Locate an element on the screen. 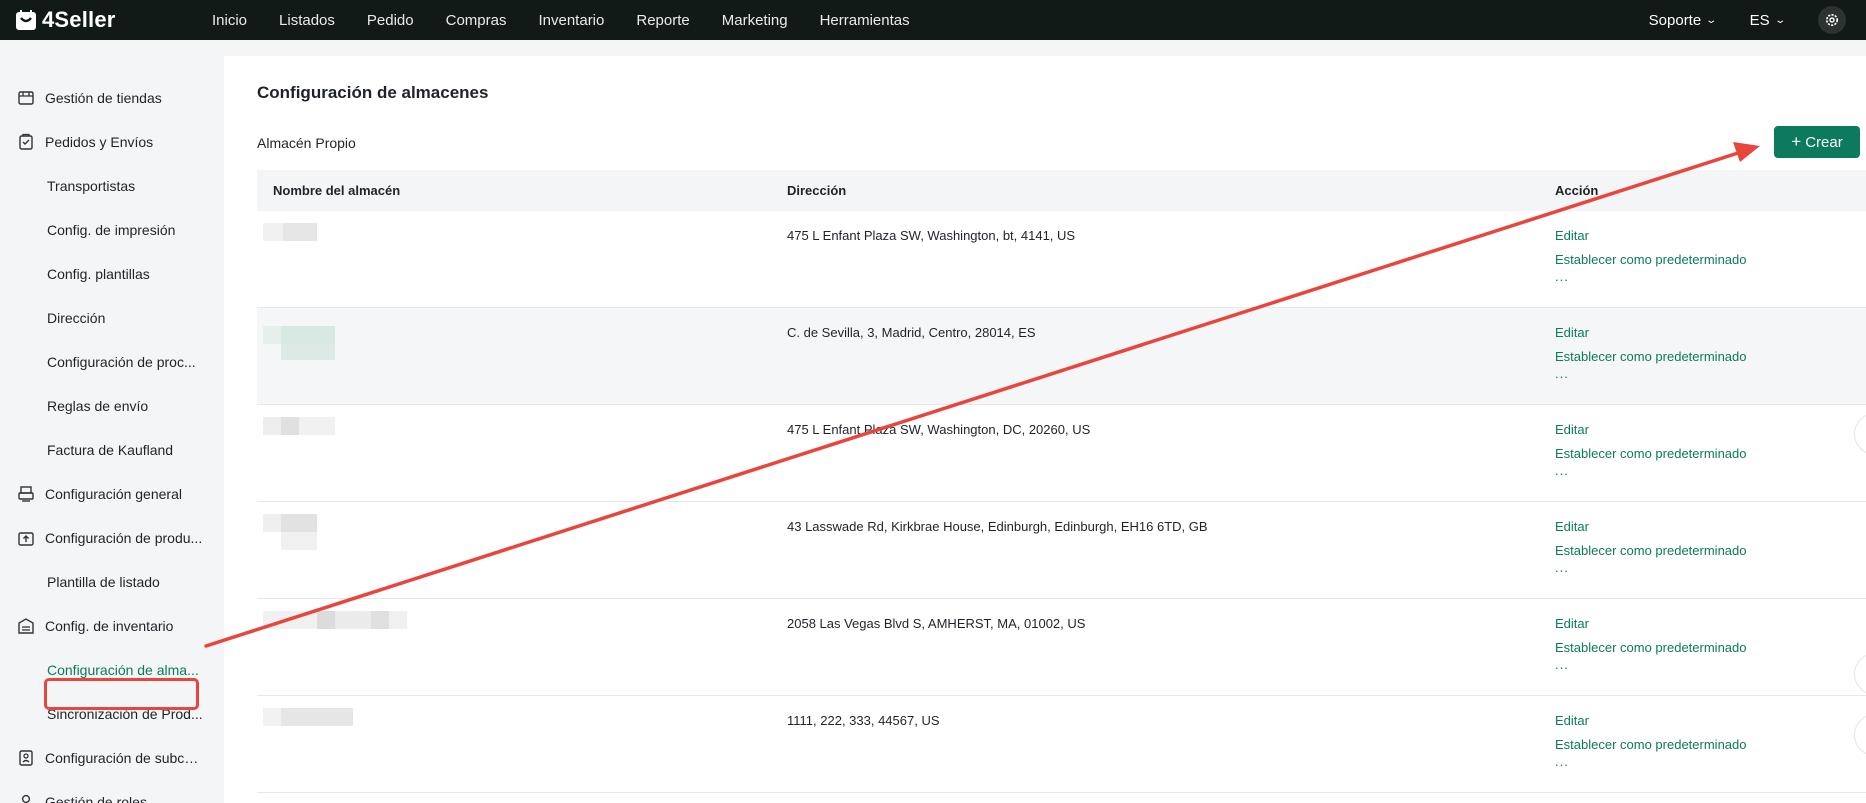 The width and height of the screenshot is (1866, 803). brand-logo: 4Seller is located at coordinates (104, 20).